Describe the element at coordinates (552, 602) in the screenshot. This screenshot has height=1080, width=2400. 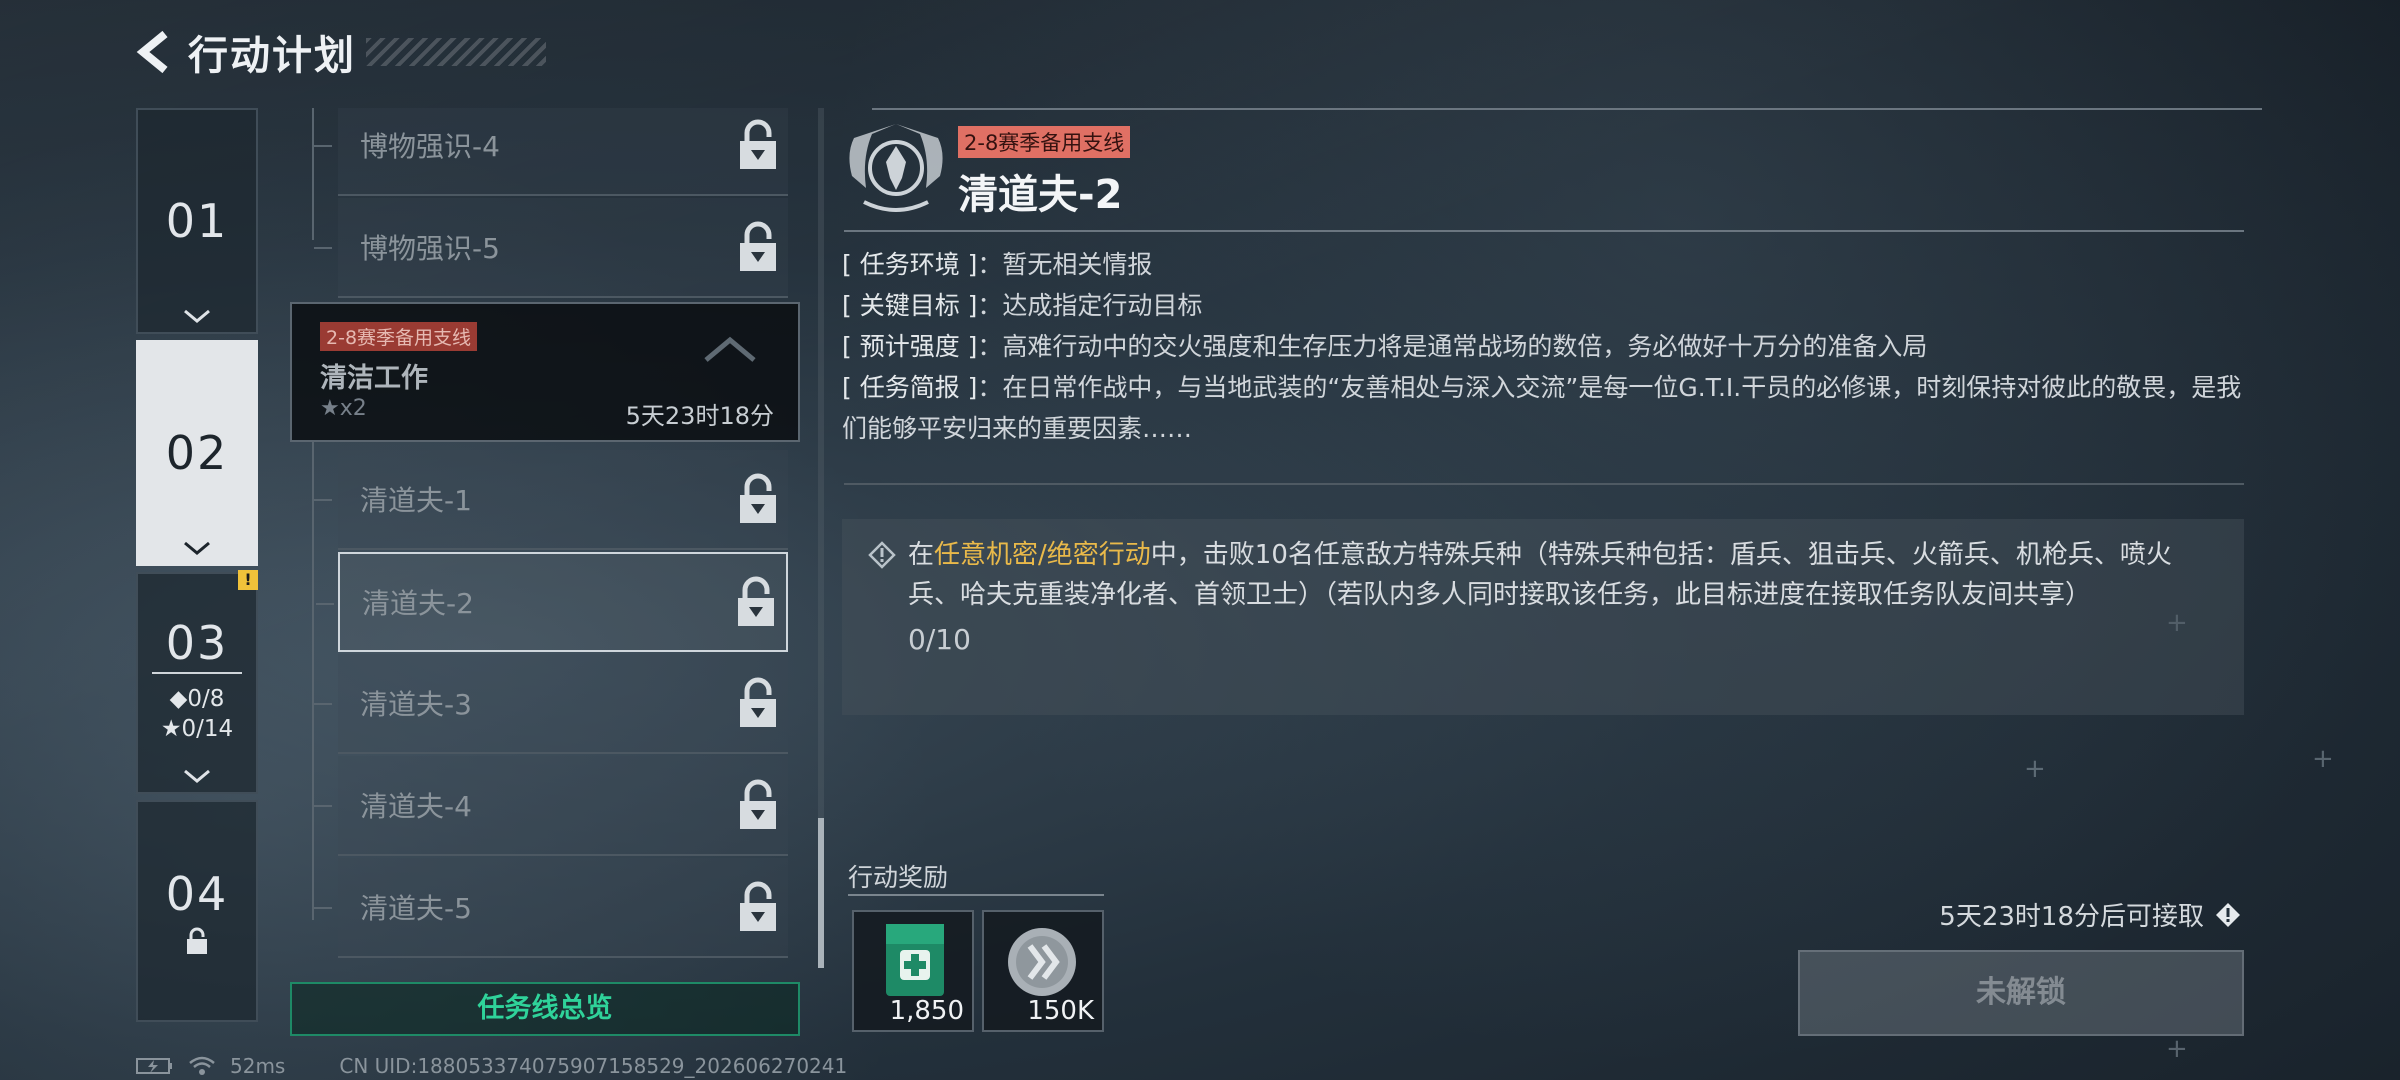
I see `task-item-selected: 清道夫-2` at that location.